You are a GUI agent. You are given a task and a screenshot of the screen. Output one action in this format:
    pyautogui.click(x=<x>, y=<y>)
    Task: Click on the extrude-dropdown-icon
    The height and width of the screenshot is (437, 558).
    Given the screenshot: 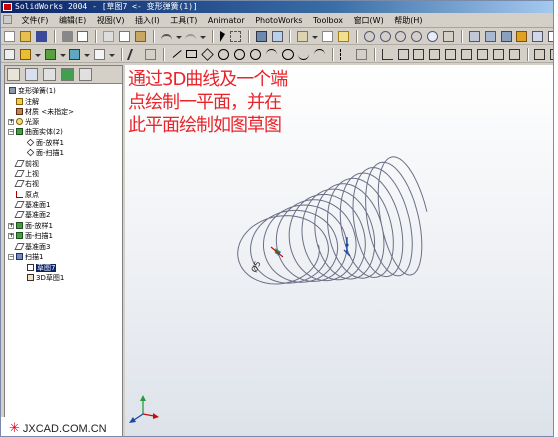 What is the action you would take?
    pyautogui.click(x=37, y=54)
    